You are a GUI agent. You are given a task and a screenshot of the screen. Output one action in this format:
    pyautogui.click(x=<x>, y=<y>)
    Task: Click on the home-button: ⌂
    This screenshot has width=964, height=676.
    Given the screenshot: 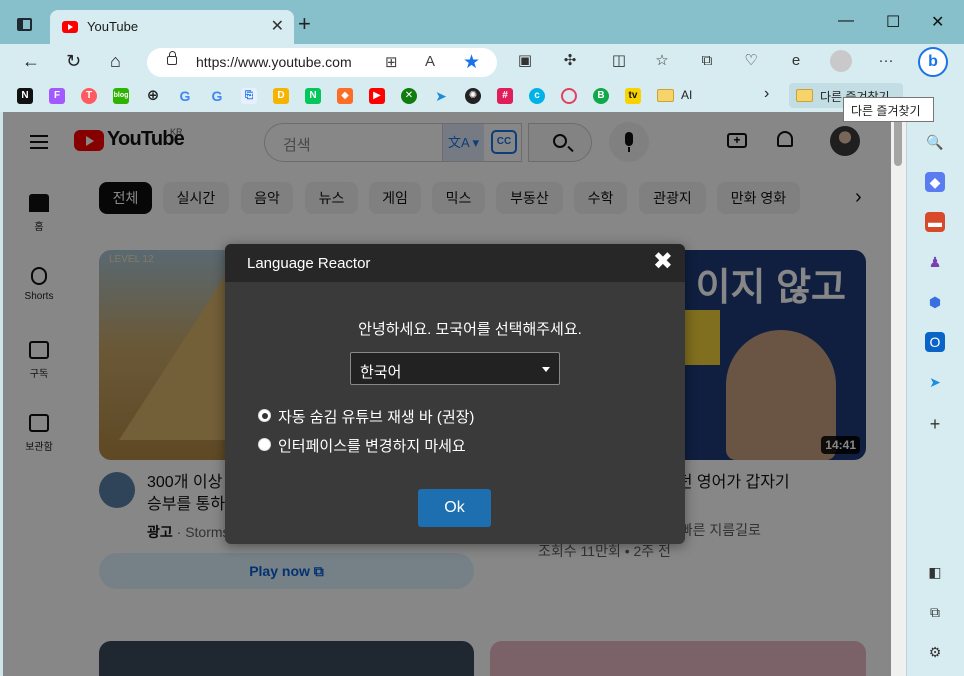 What is the action you would take?
    pyautogui.click(x=115, y=61)
    